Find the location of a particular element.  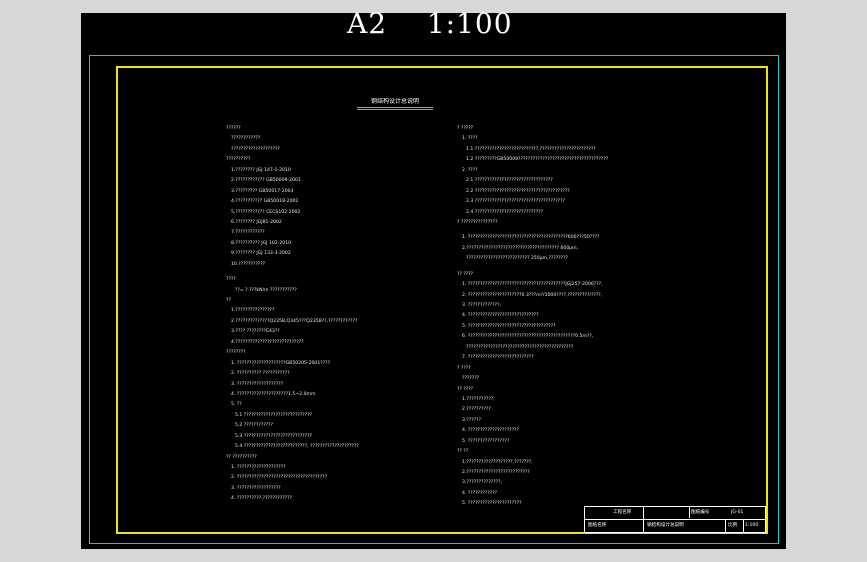

note-line: 5. ????????????????? is located at coordinates (486, 441).